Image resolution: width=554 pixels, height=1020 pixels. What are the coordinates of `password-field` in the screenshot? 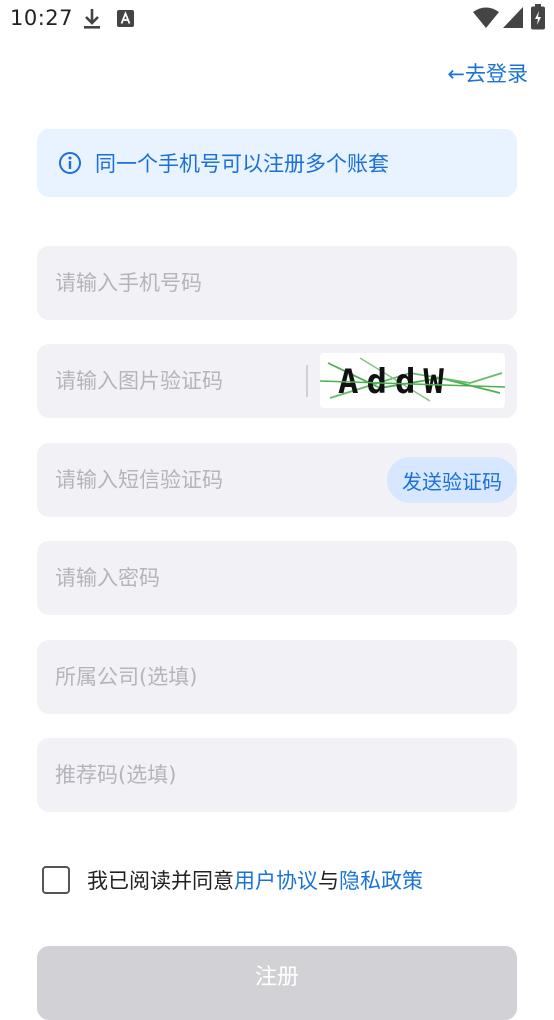 It's located at (277, 578).